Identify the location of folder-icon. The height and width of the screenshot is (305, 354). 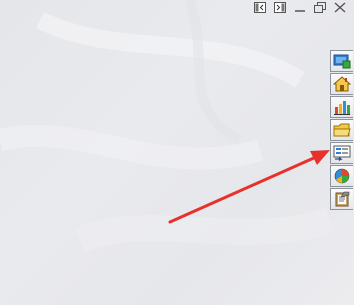
(342, 130).